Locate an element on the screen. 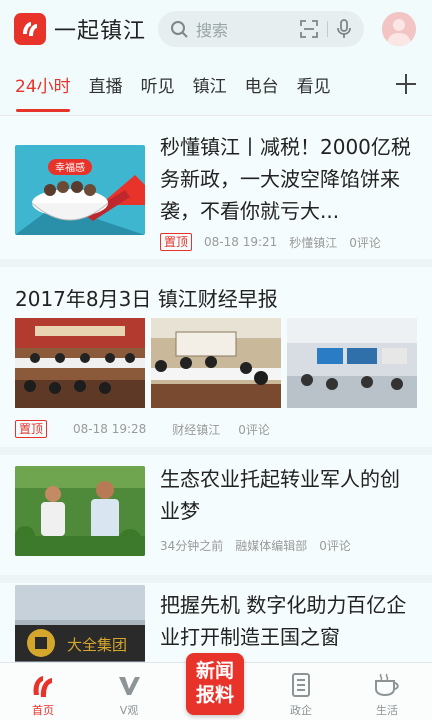 The height and width of the screenshot is (720, 432). search-separator is located at coordinates (327, 29).